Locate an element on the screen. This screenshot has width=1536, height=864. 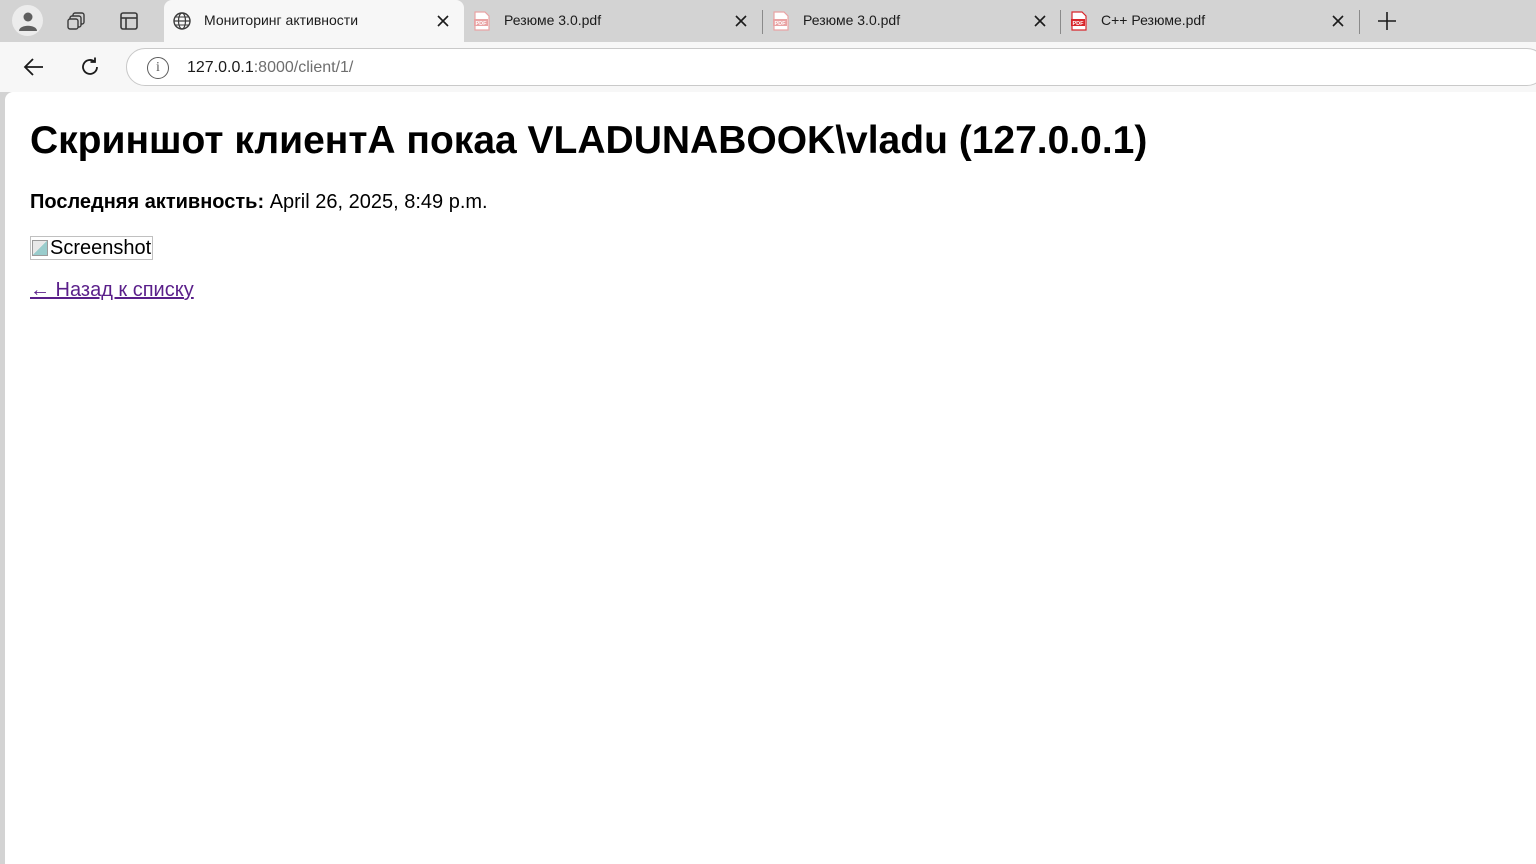
tab-title: C++ Резюме.pdf is located at coordinates (1153, 20).